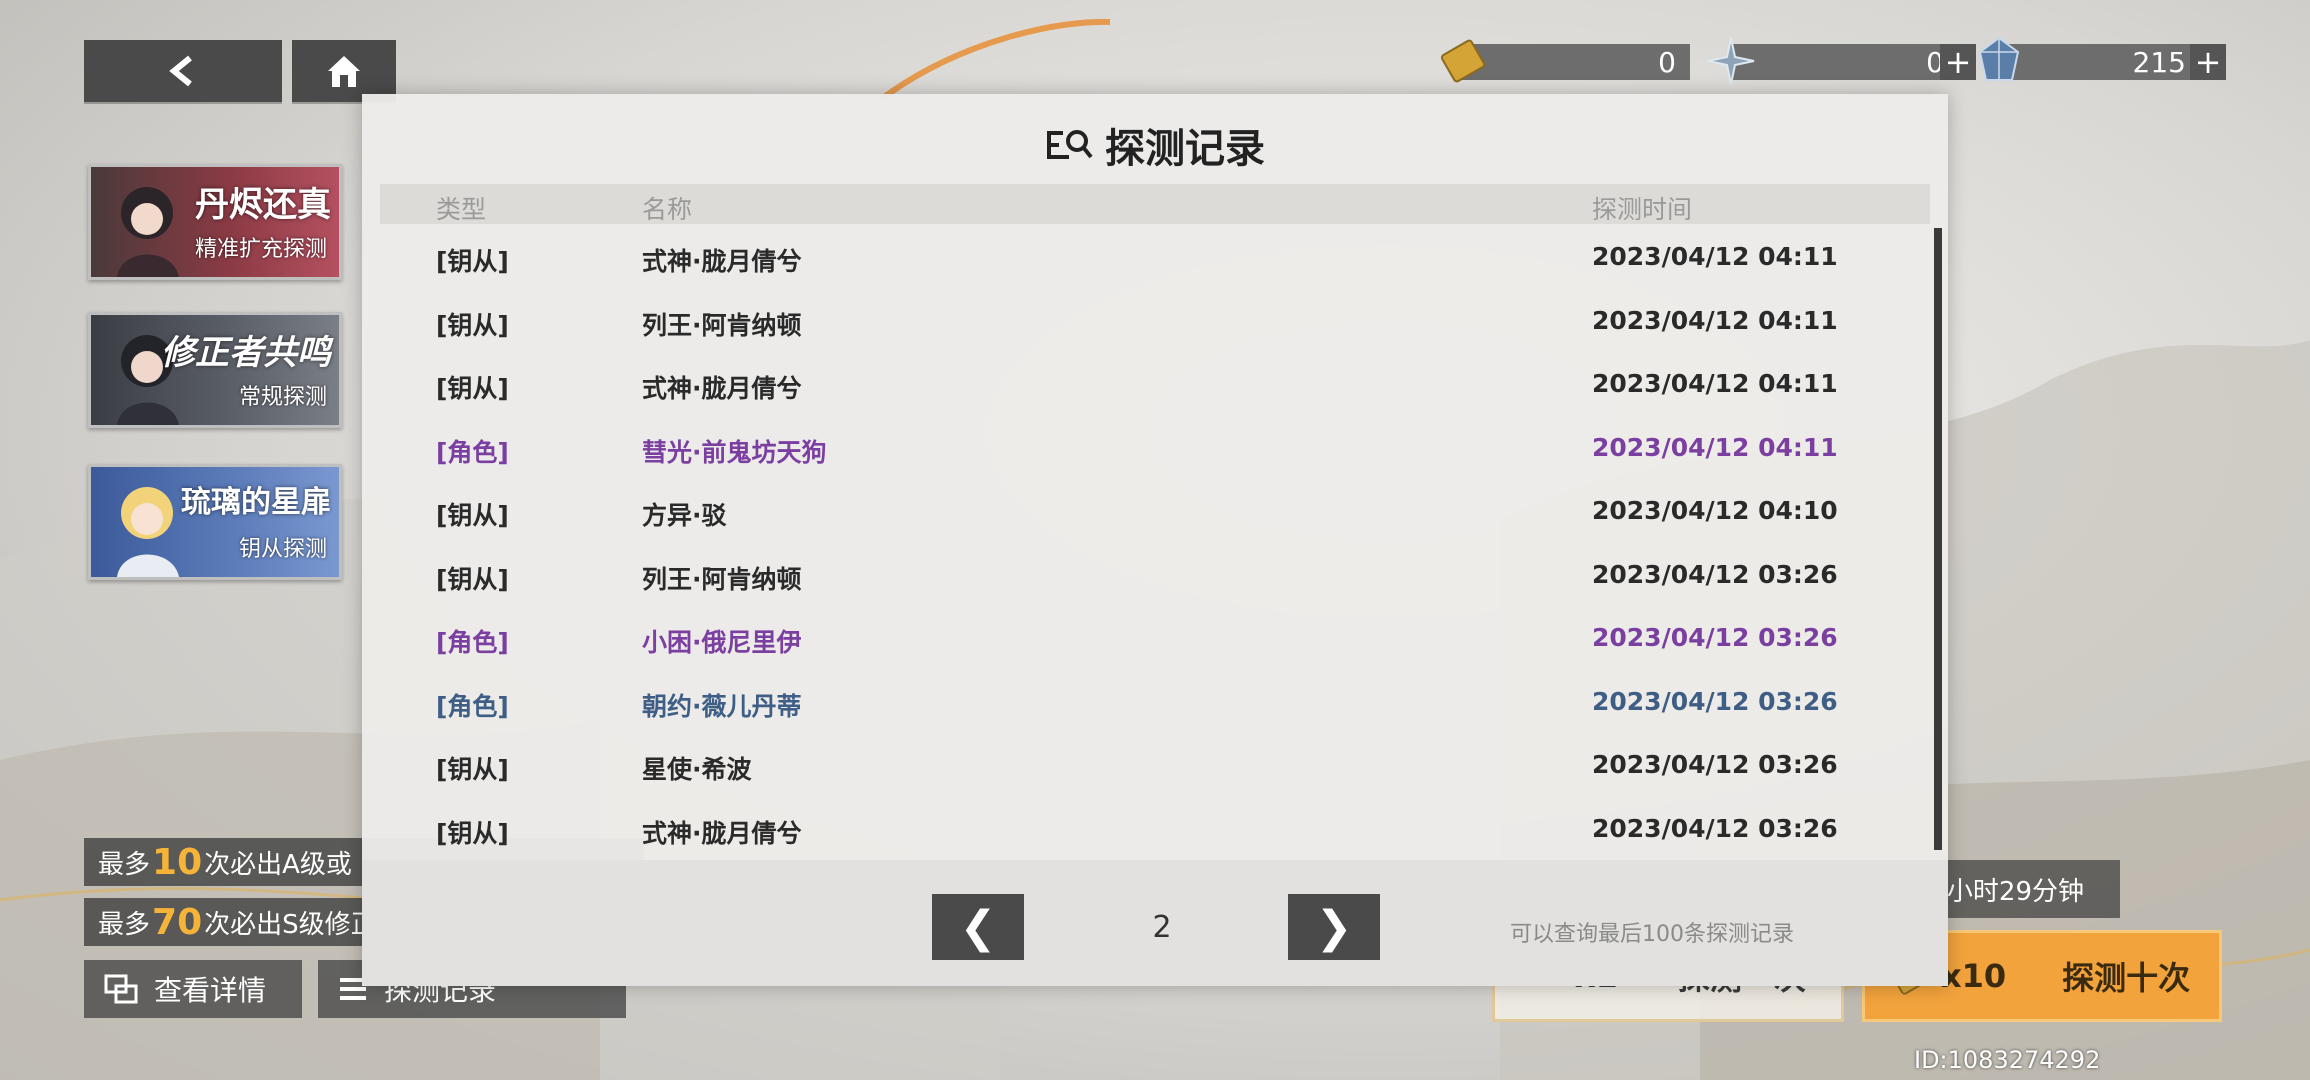  Describe the element at coordinates (1844, 62) in the screenshot. I see `resource-star-value: 0` at that location.